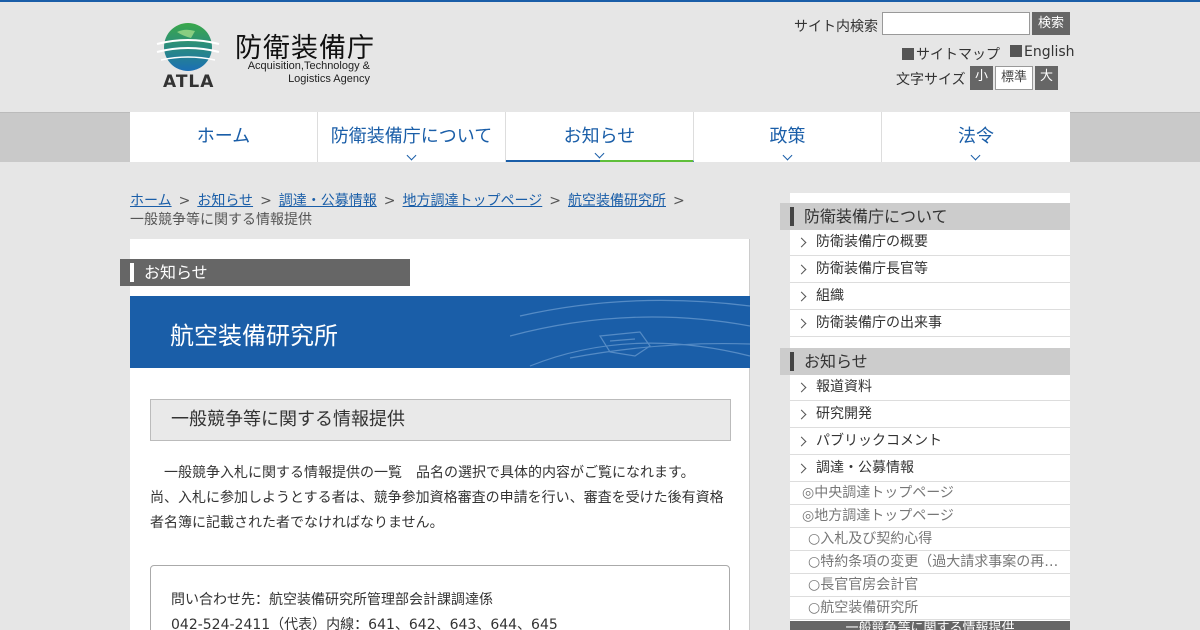 The image size is (1200, 630). Describe the element at coordinates (925, 361) in the screenshot. I see `sidebar-heading: お知らせ` at that location.